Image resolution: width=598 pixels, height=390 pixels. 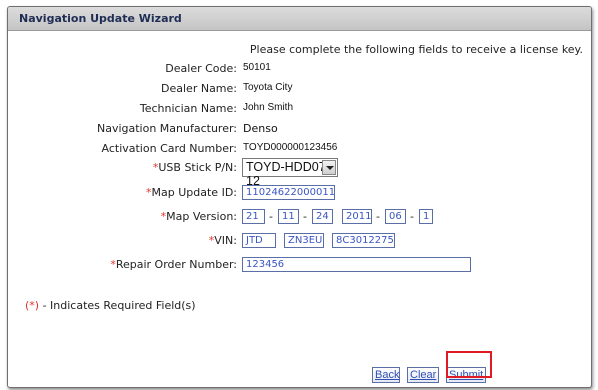 What do you see at coordinates (225, 240) in the screenshot?
I see `vin-label-text: VIN:` at bounding box center [225, 240].